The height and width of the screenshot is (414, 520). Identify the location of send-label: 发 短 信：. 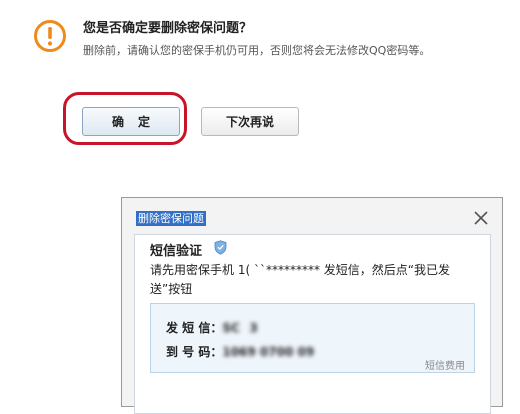
(194, 328).